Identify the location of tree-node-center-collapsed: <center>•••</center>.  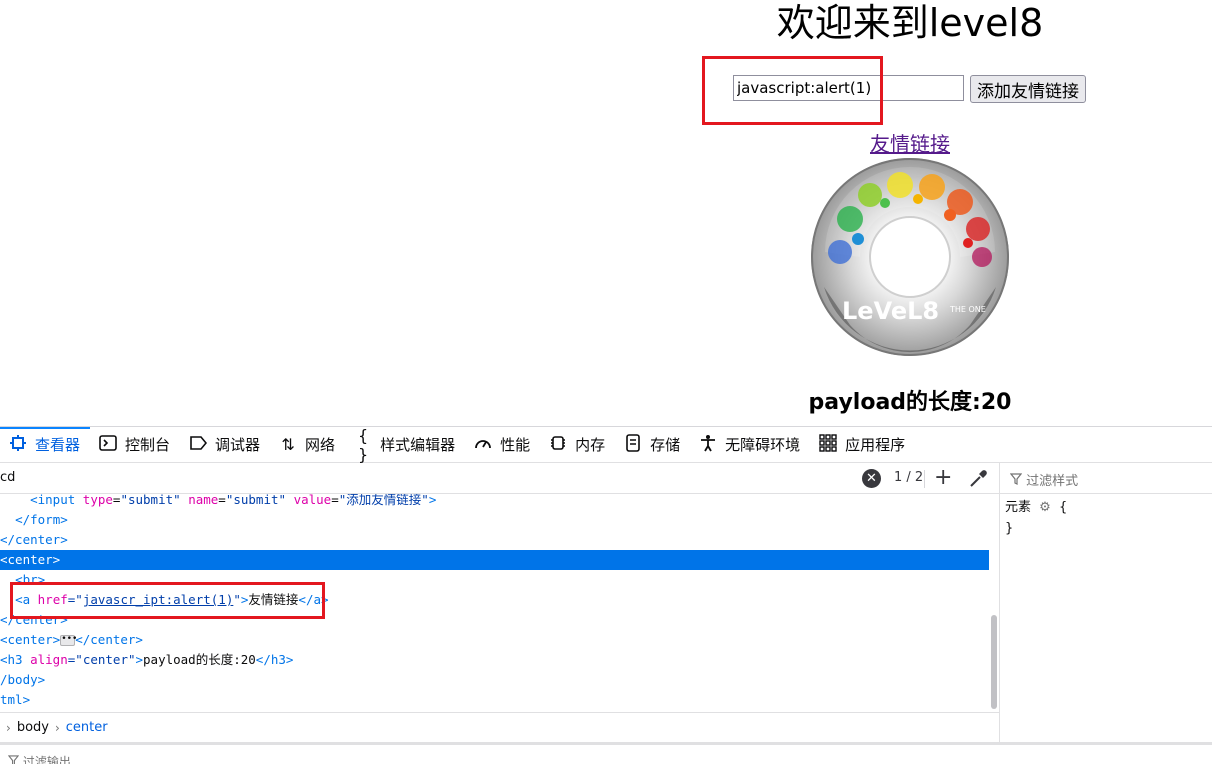
(494, 640).